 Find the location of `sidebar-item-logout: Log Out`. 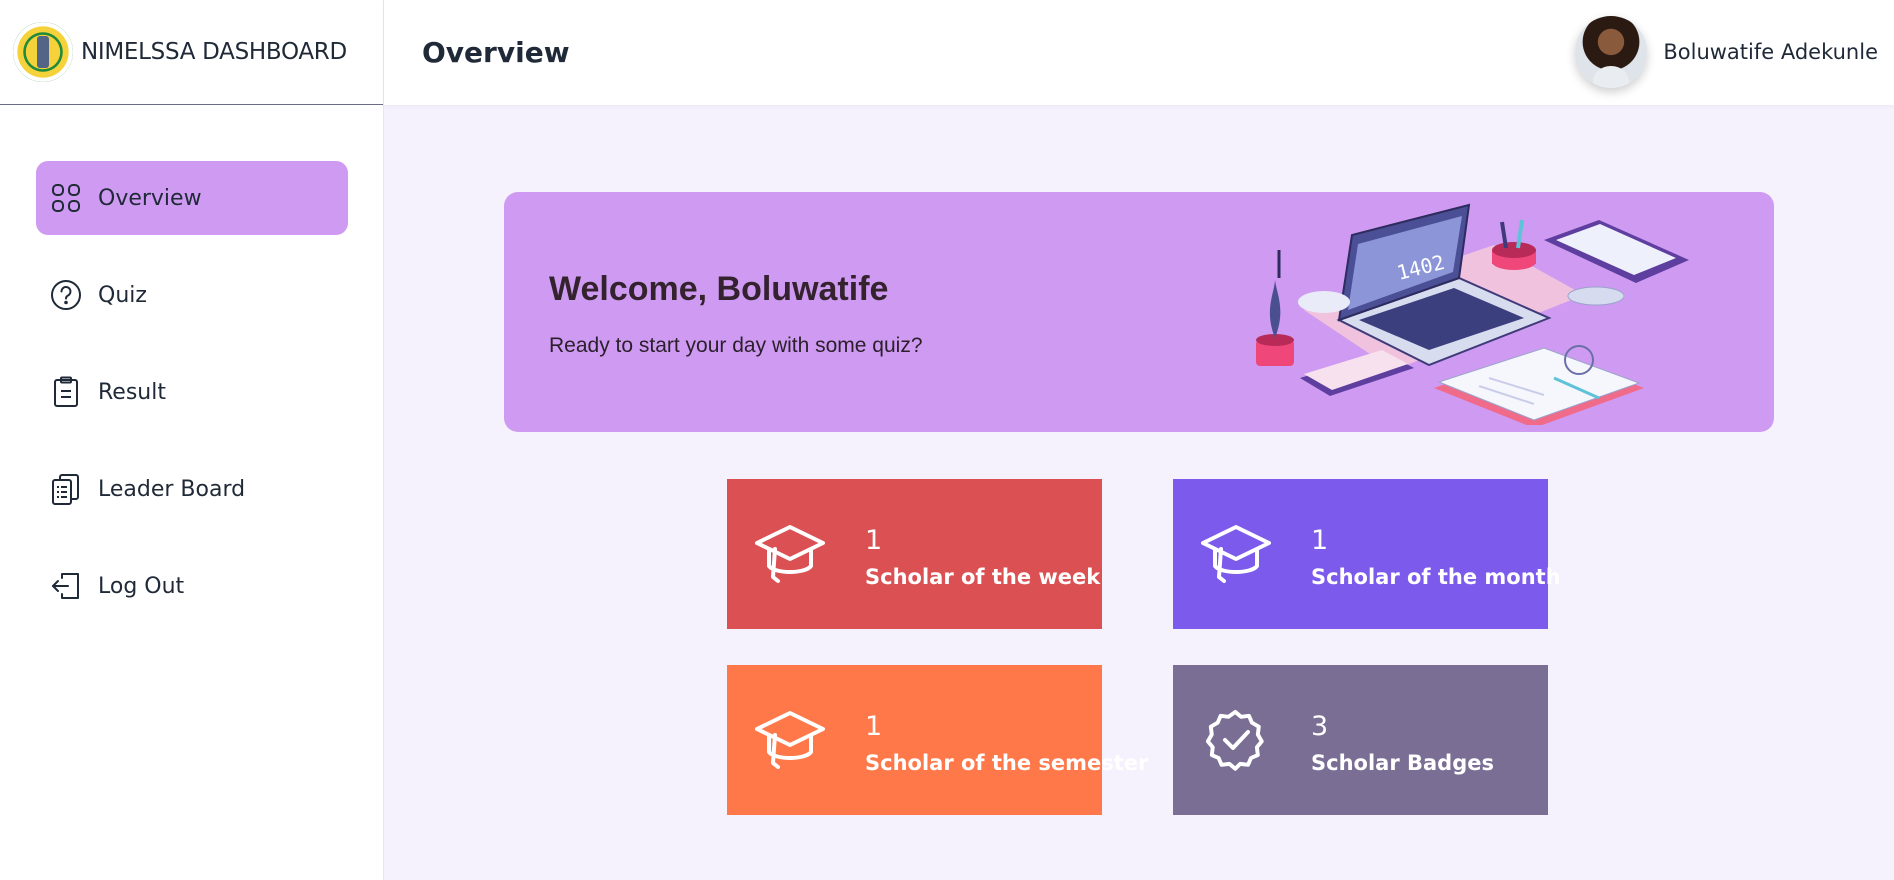

sidebar-item-logout: Log Out is located at coordinates (192, 586).